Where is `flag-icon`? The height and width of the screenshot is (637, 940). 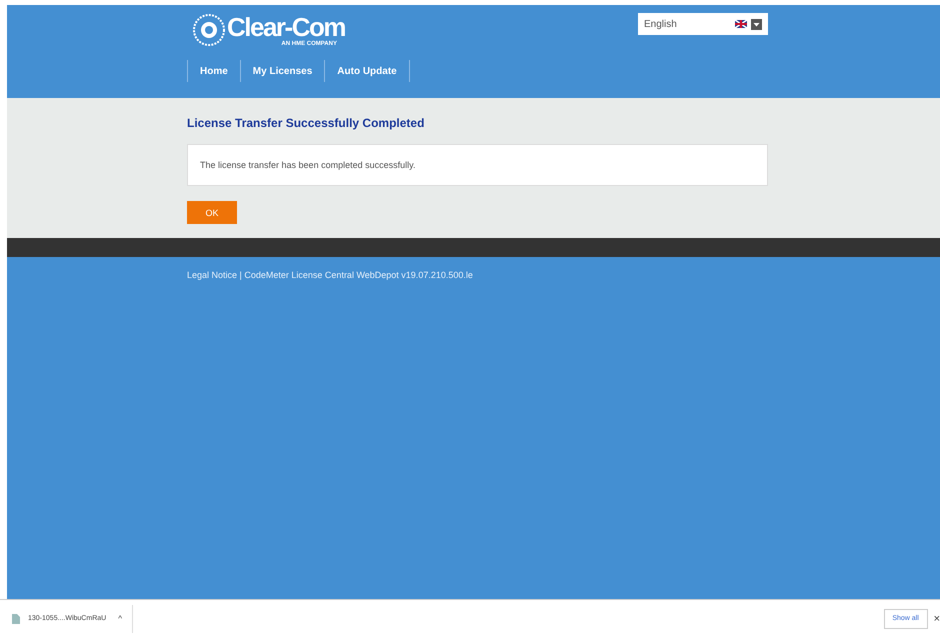 flag-icon is located at coordinates (741, 24).